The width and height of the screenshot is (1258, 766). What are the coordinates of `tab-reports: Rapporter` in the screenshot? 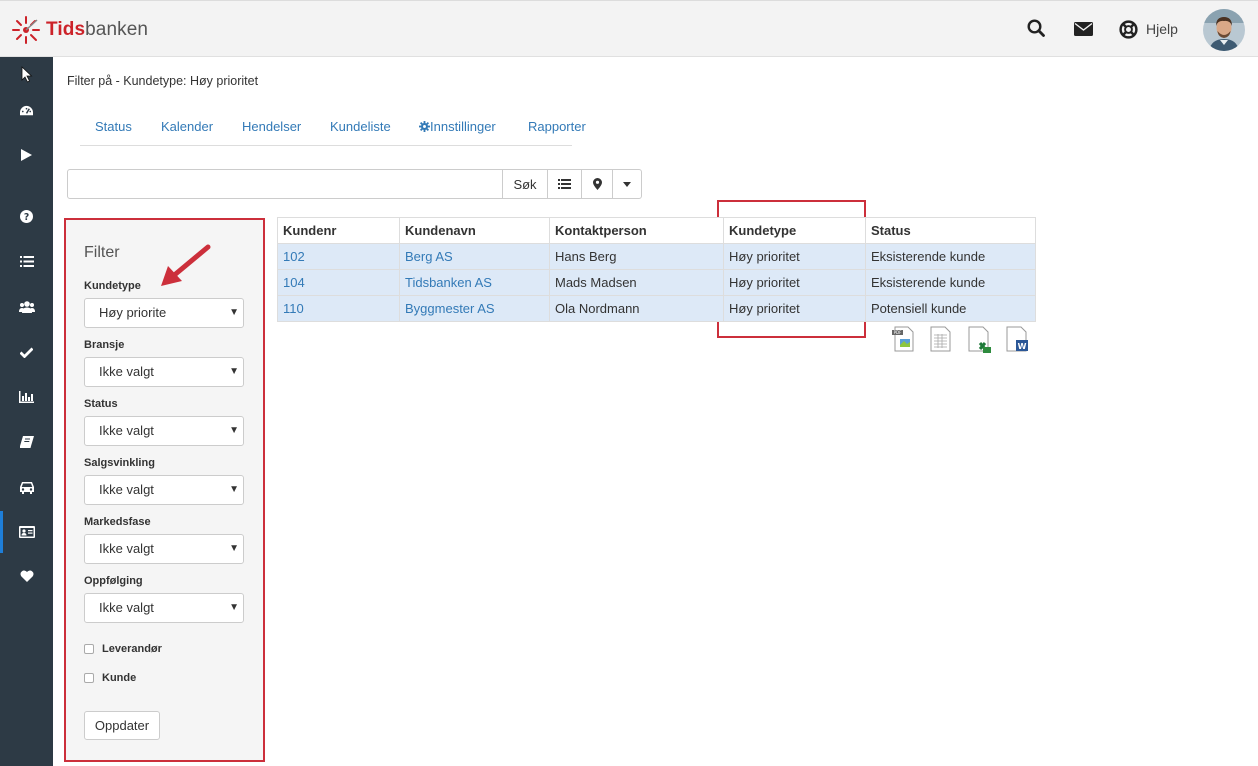 It's located at (557, 126).